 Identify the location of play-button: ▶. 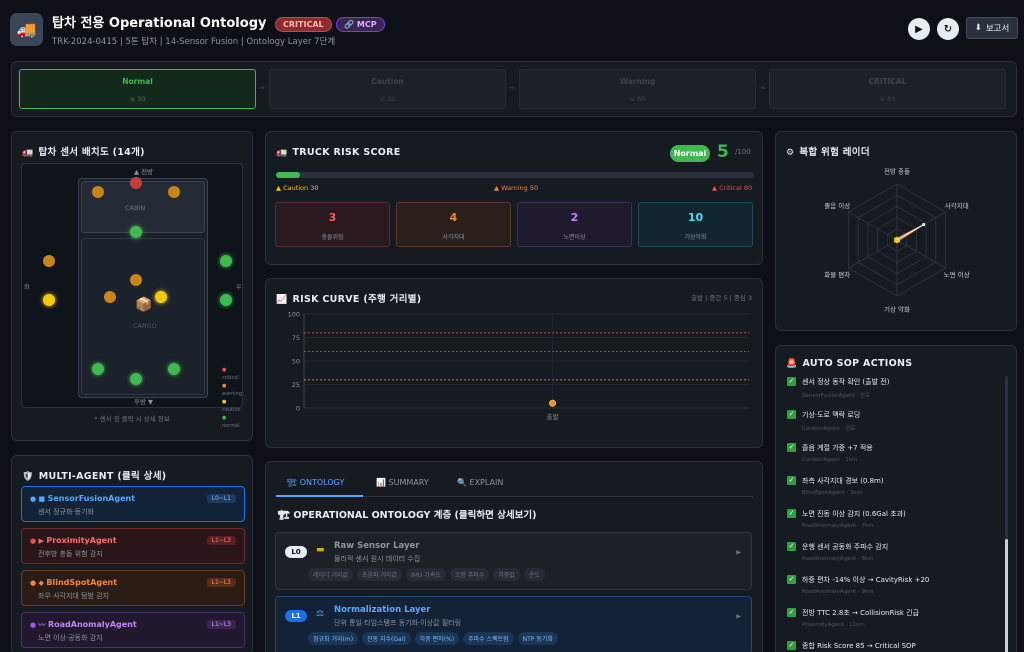
(919, 29).